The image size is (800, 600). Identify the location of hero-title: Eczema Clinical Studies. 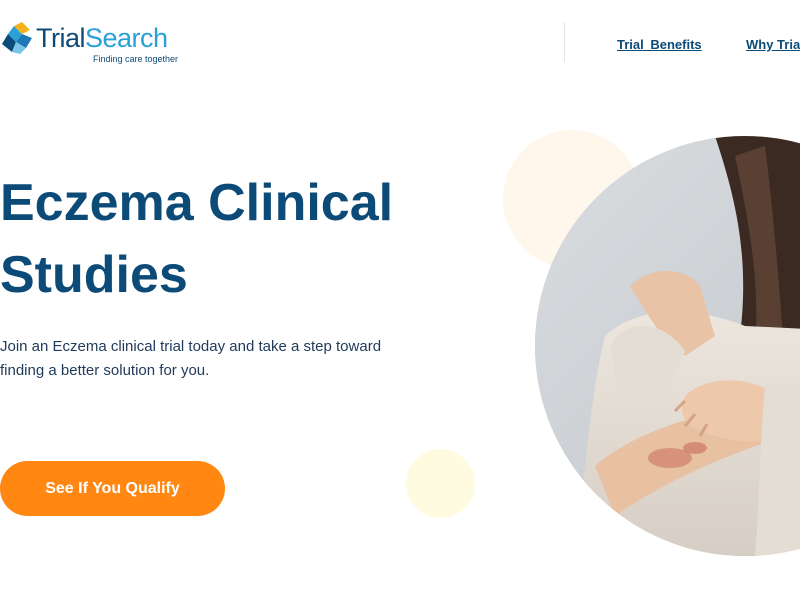
(197, 239).